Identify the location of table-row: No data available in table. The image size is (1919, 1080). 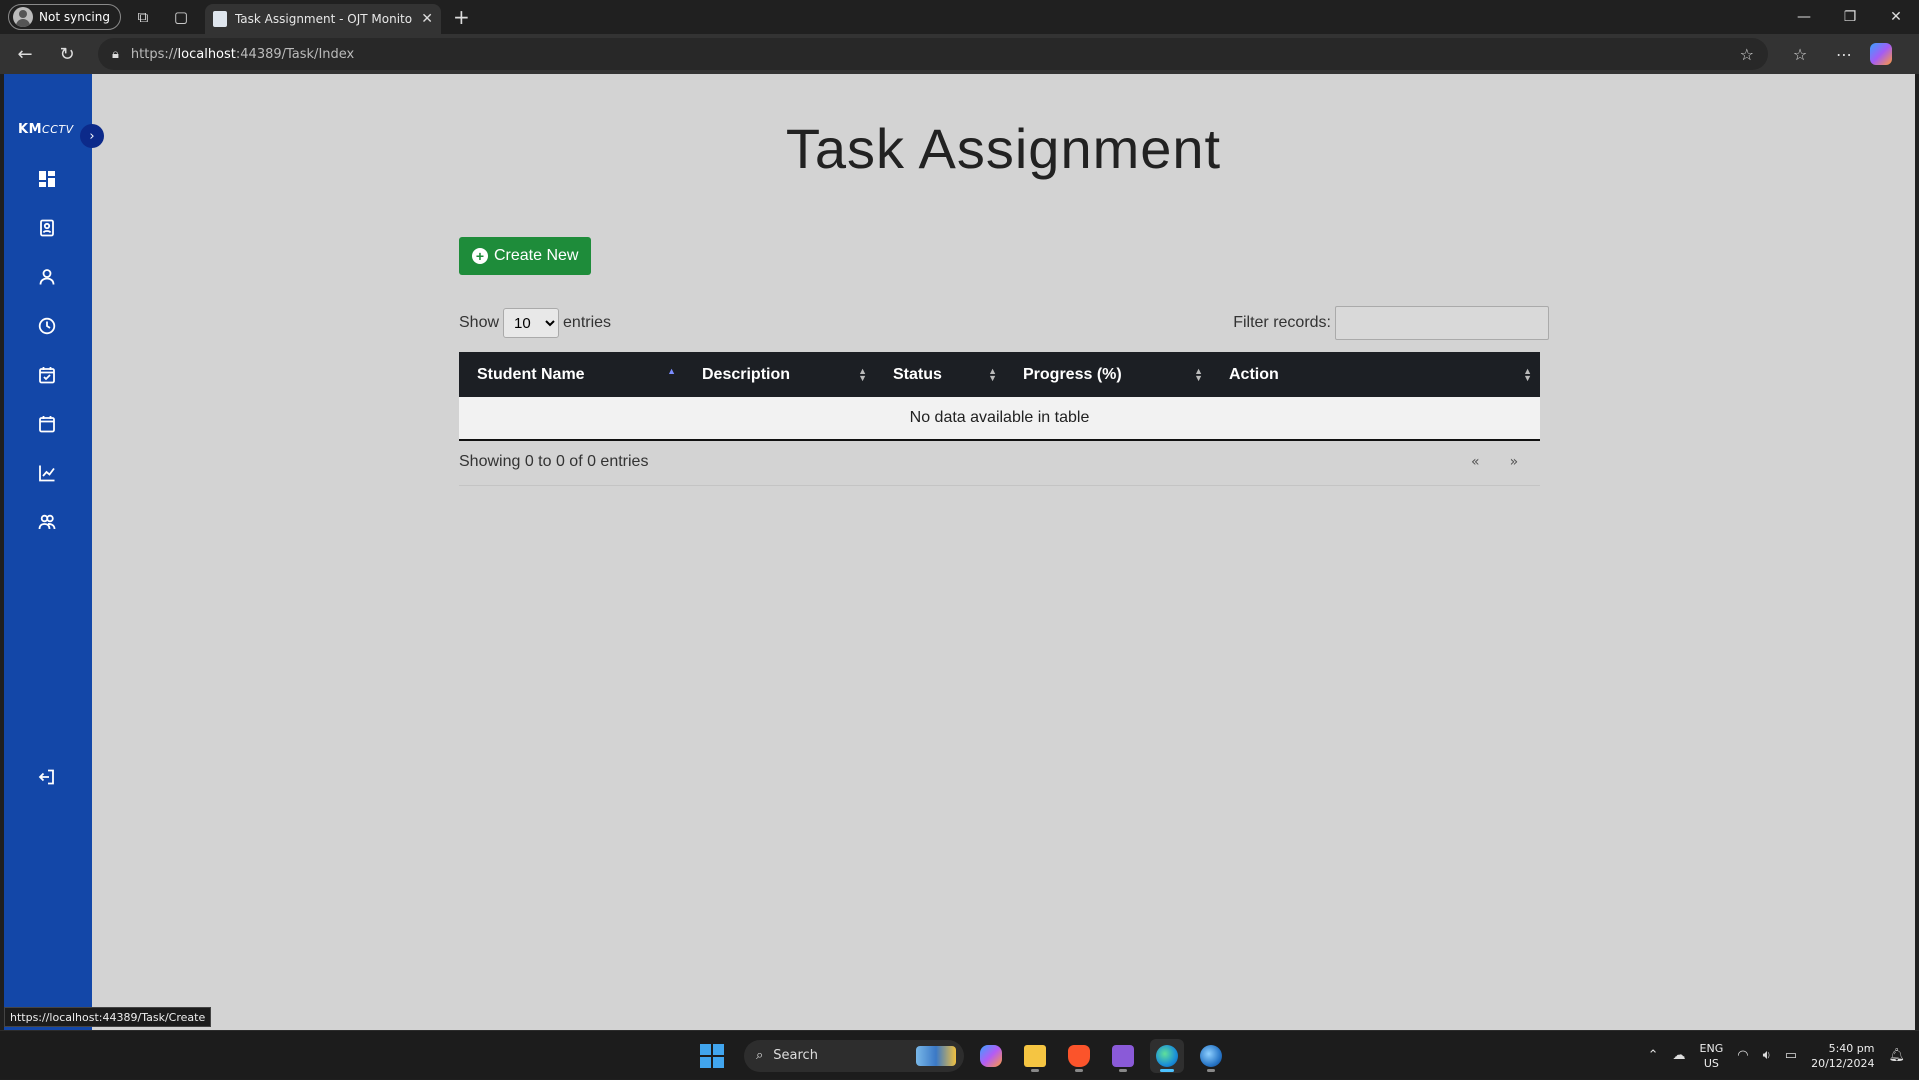
(999, 419).